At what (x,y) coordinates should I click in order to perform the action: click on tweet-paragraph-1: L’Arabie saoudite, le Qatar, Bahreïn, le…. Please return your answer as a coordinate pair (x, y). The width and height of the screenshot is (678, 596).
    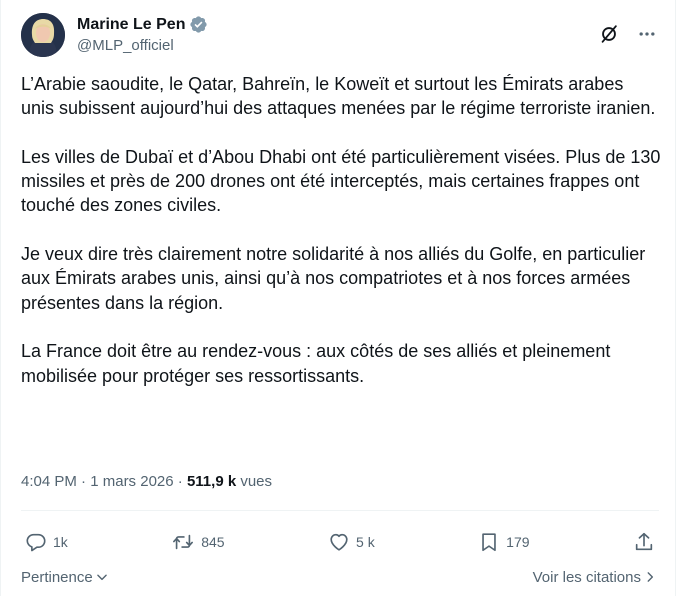
    Looking at the image, I should click on (338, 96).